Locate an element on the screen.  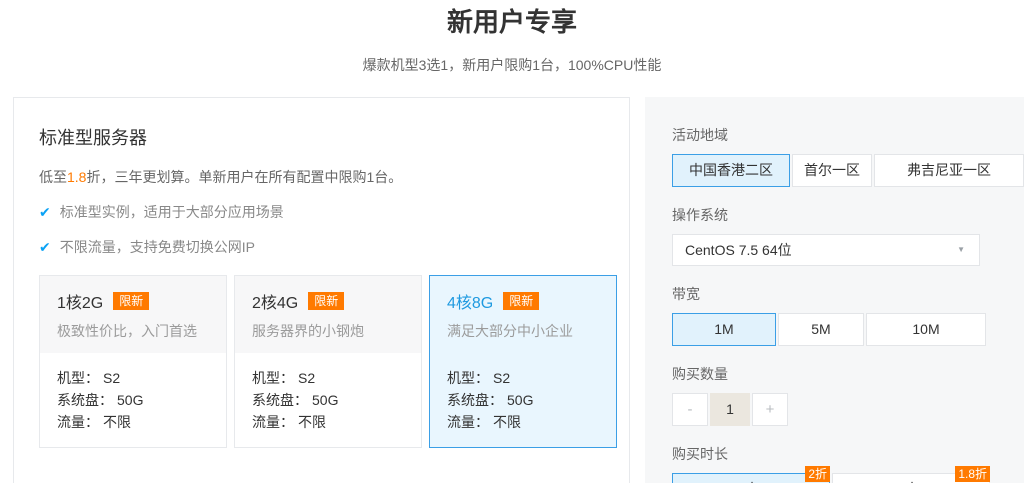
quantity-decrease-button: - is located at coordinates (690, 409).